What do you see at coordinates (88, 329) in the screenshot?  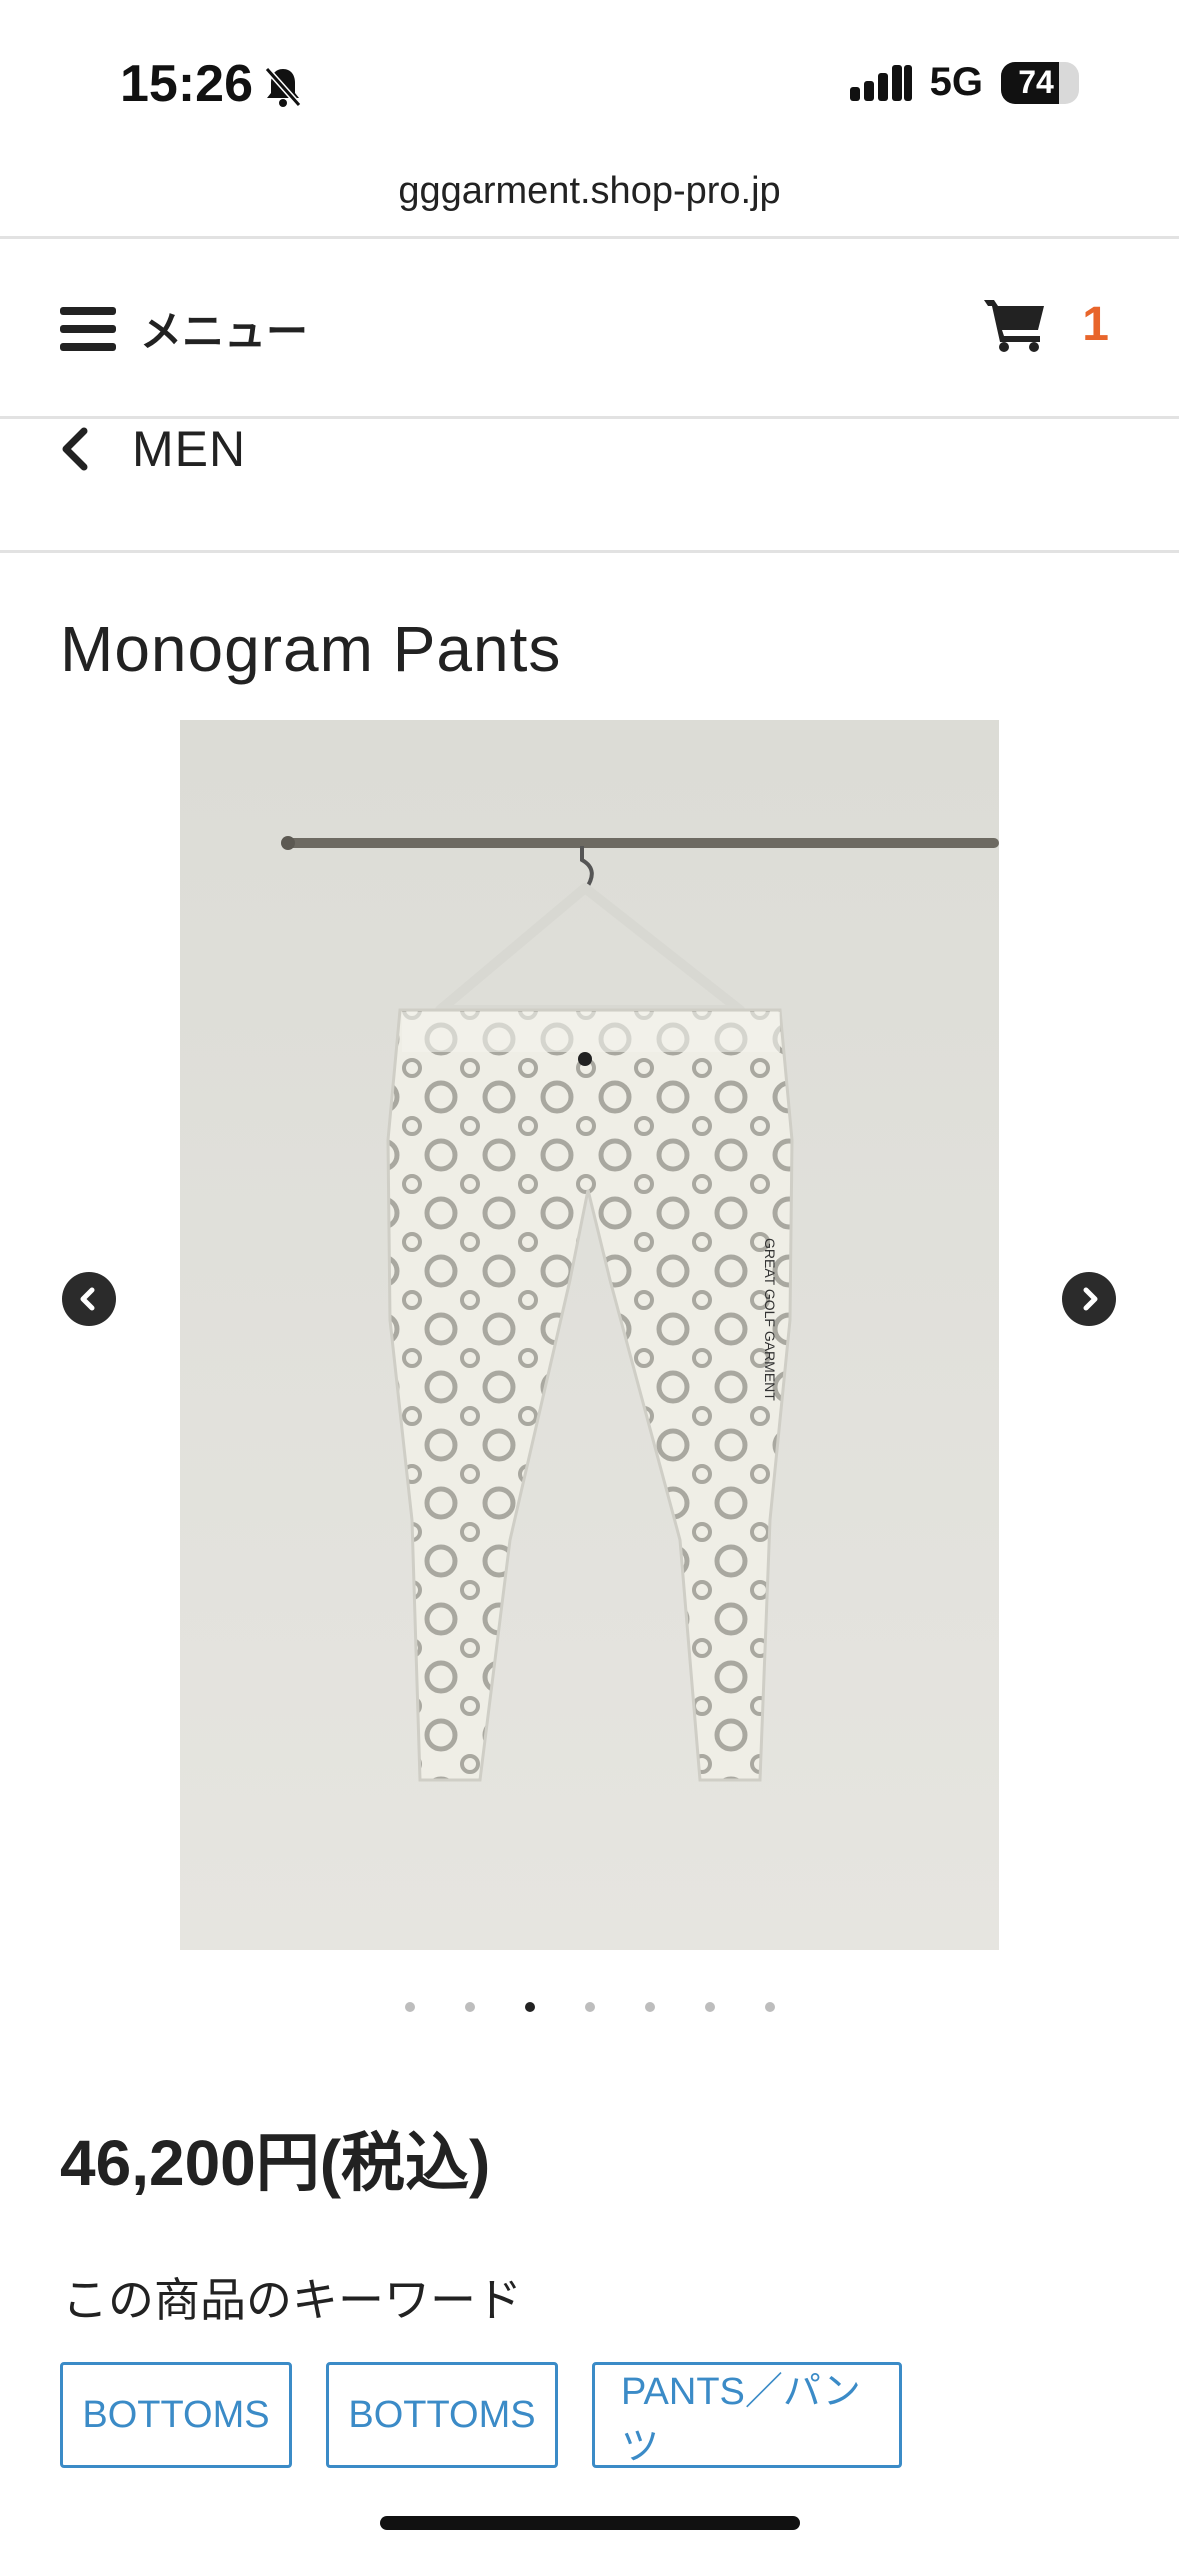 I see `hamburger-icon` at bounding box center [88, 329].